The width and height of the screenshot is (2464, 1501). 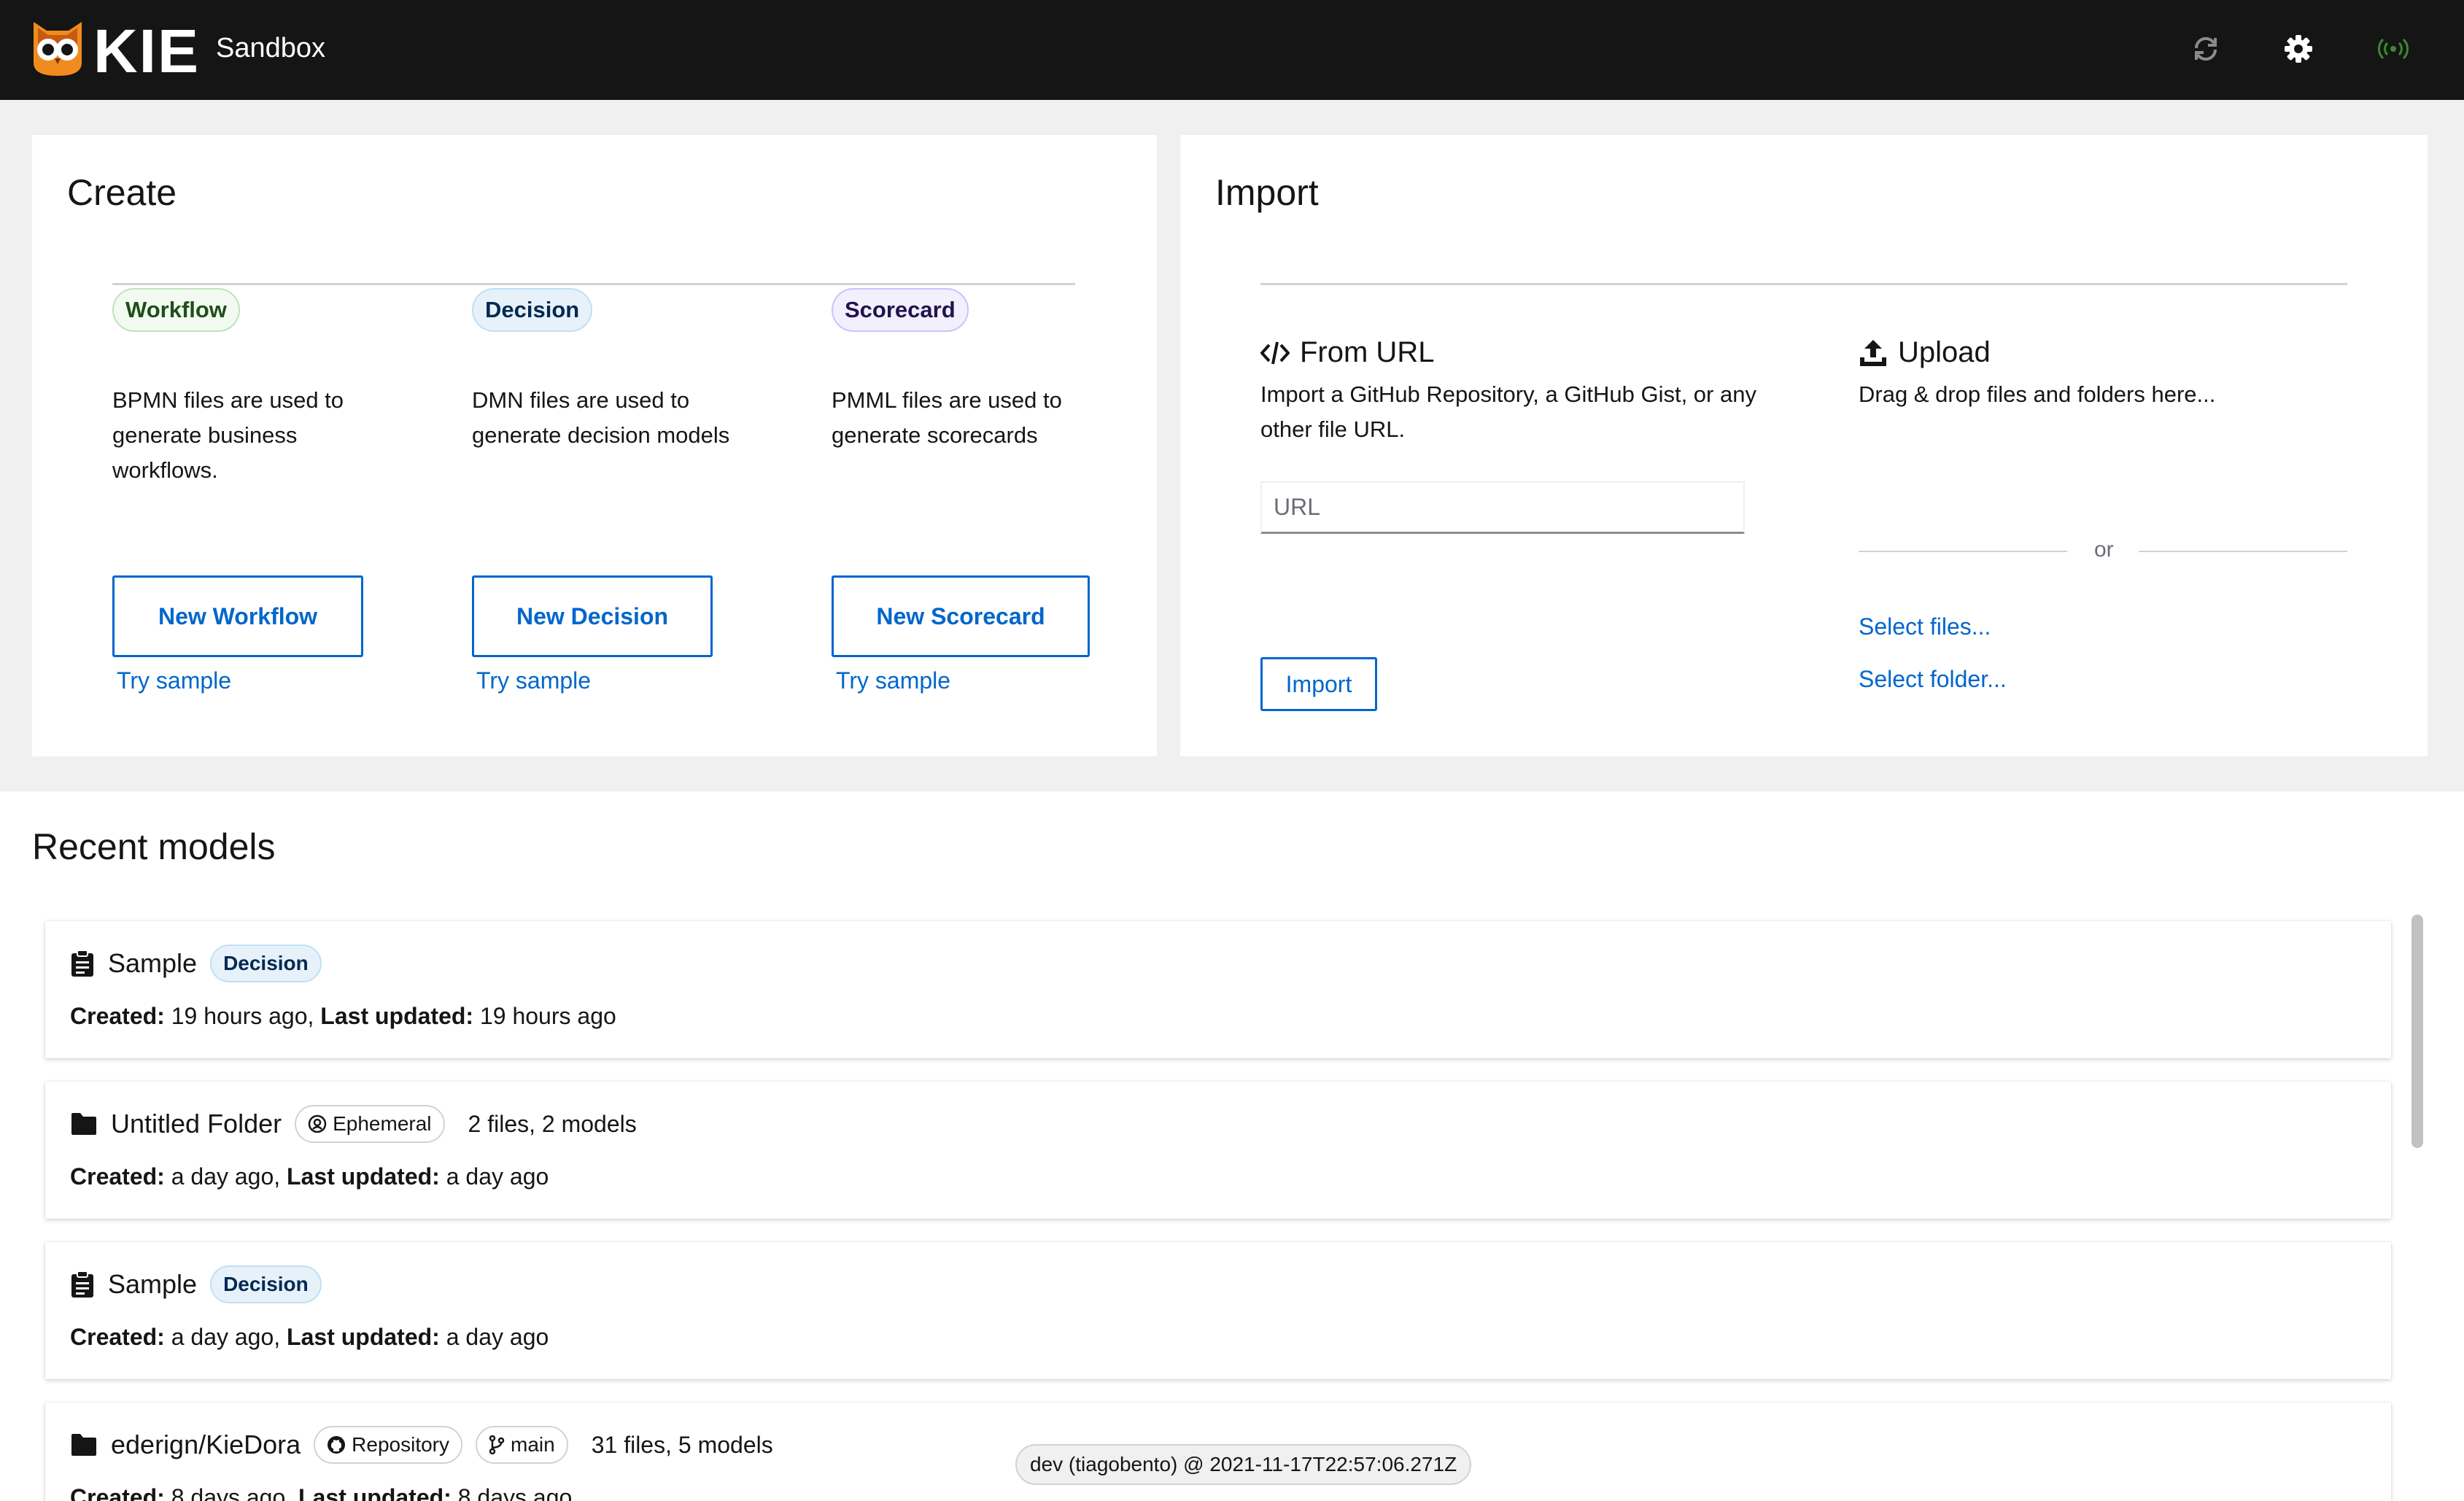 I want to click on import-title: Import, so click(x=1267, y=192).